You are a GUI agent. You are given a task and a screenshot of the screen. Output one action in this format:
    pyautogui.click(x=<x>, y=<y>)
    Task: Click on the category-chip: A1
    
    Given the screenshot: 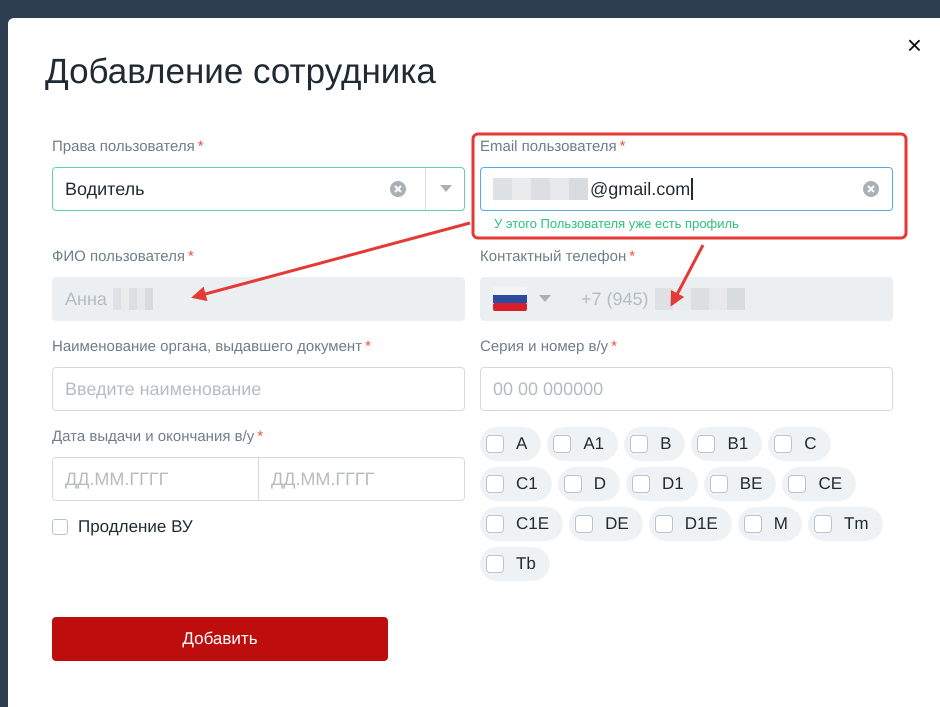 What is the action you would take?
    pyautogui.click(x=582, y=444)
    